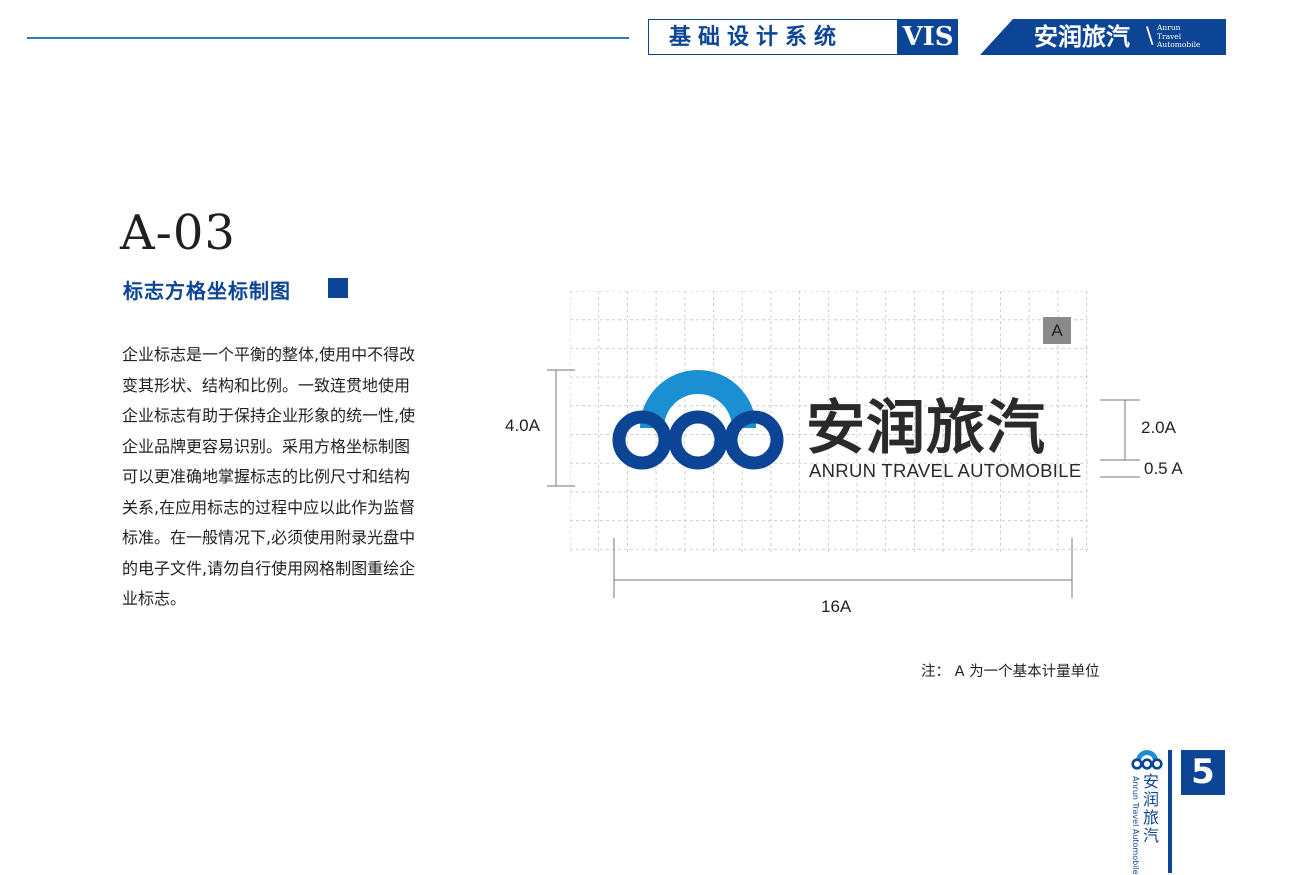 The width and height of the screenshot is (1310, 875). What do you see at coordinates (843, 483) in the screenshot?
I see `dimension-lines` at bounding box center [843, 483].